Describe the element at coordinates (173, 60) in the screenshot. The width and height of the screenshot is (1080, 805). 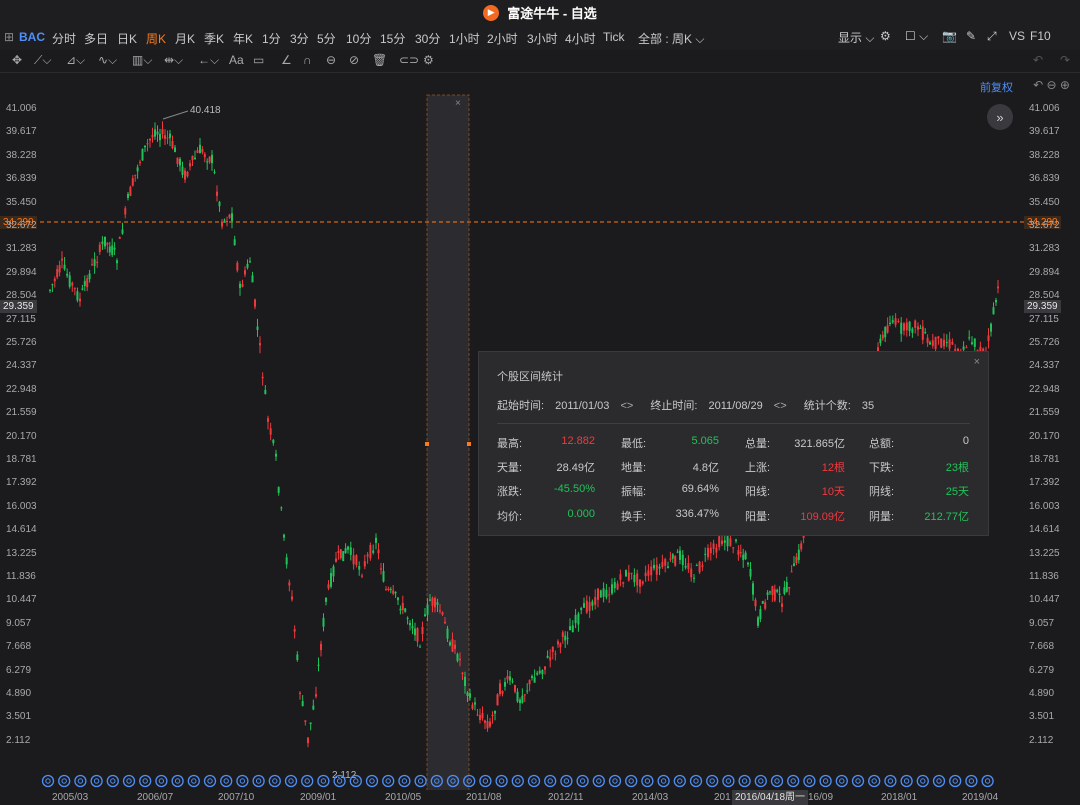
I see `measure-tool-icon: ⇹⌵` at that location.